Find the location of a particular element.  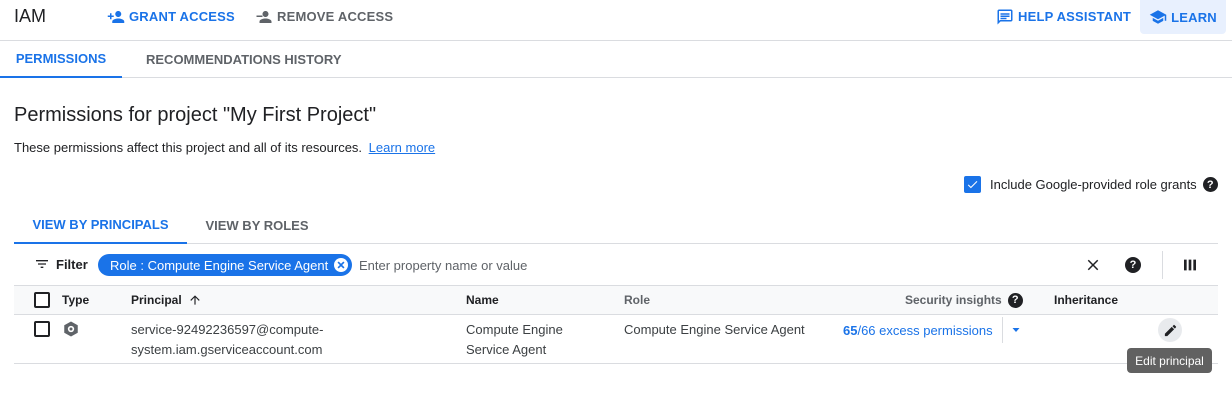

chip-remove-icon is located at coordinates (341, 265).